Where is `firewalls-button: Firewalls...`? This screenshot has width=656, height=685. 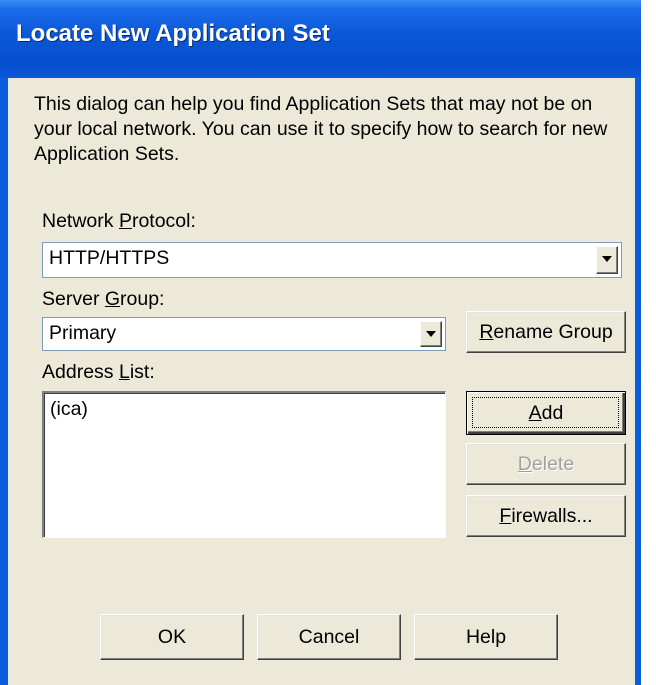
firewalls-button: Firewalls... is located at coordinates (546, 516).